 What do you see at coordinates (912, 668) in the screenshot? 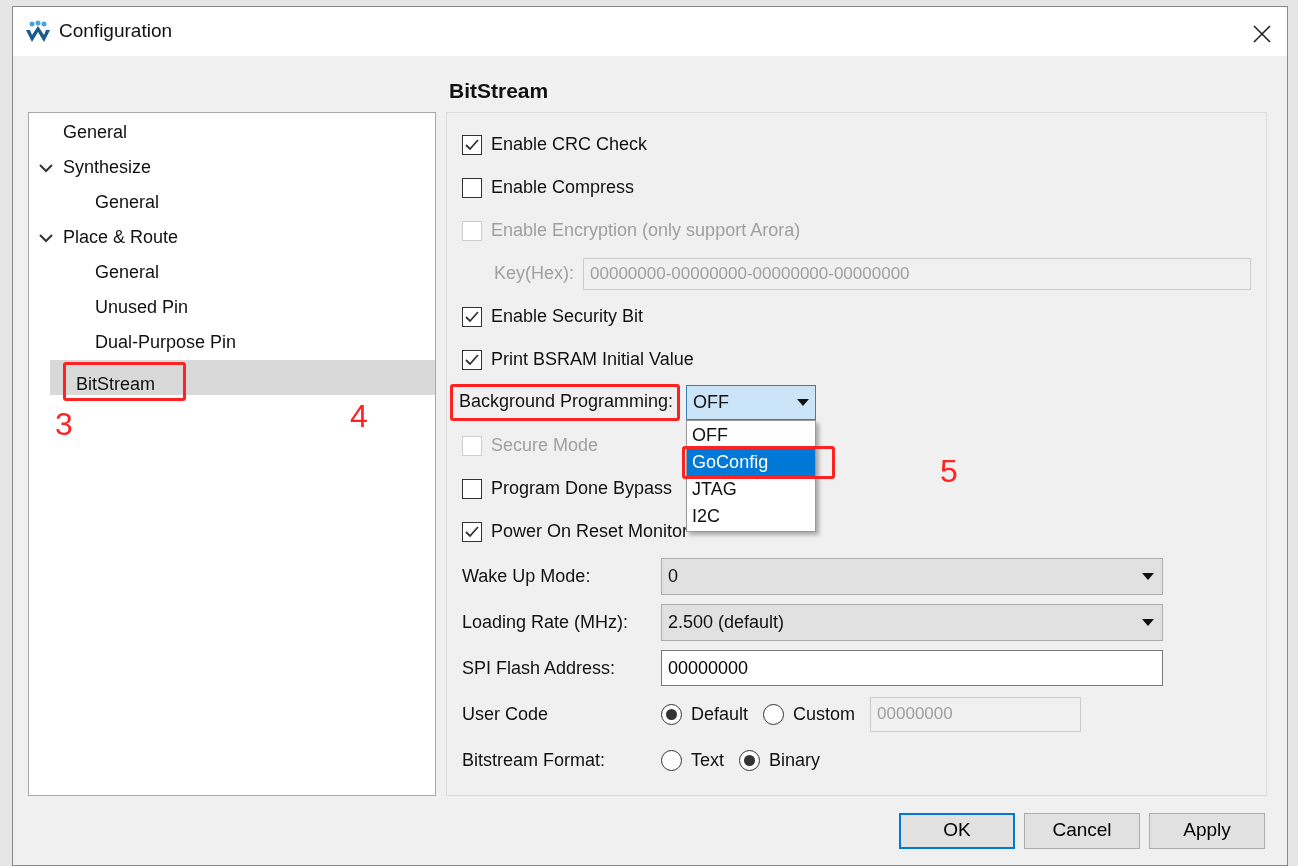
I see `text-field: 00000000` at bounding box center [912, 668].